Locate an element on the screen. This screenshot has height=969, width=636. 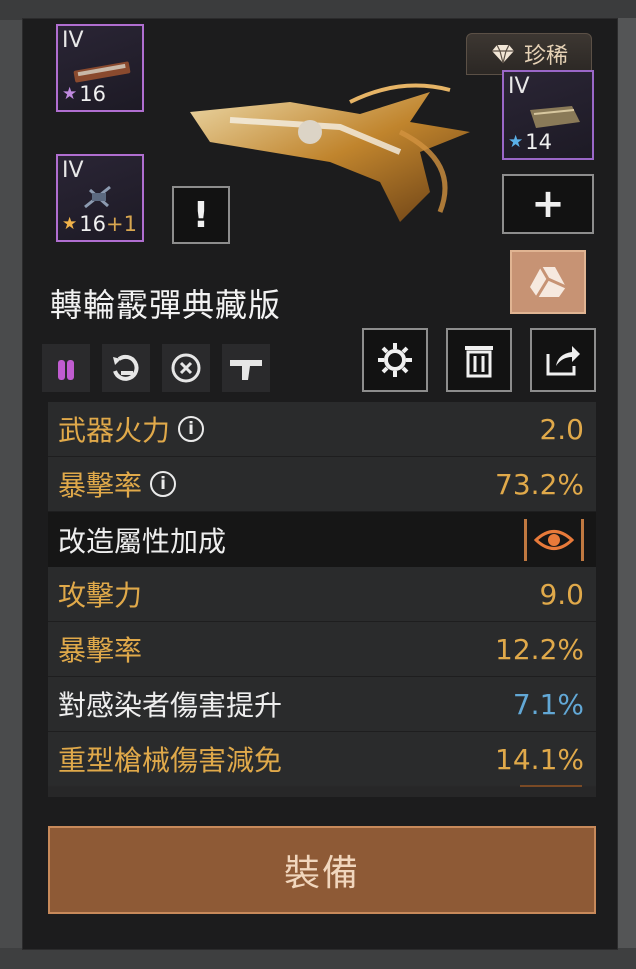
settings-button is located at coordinates (395, 360).